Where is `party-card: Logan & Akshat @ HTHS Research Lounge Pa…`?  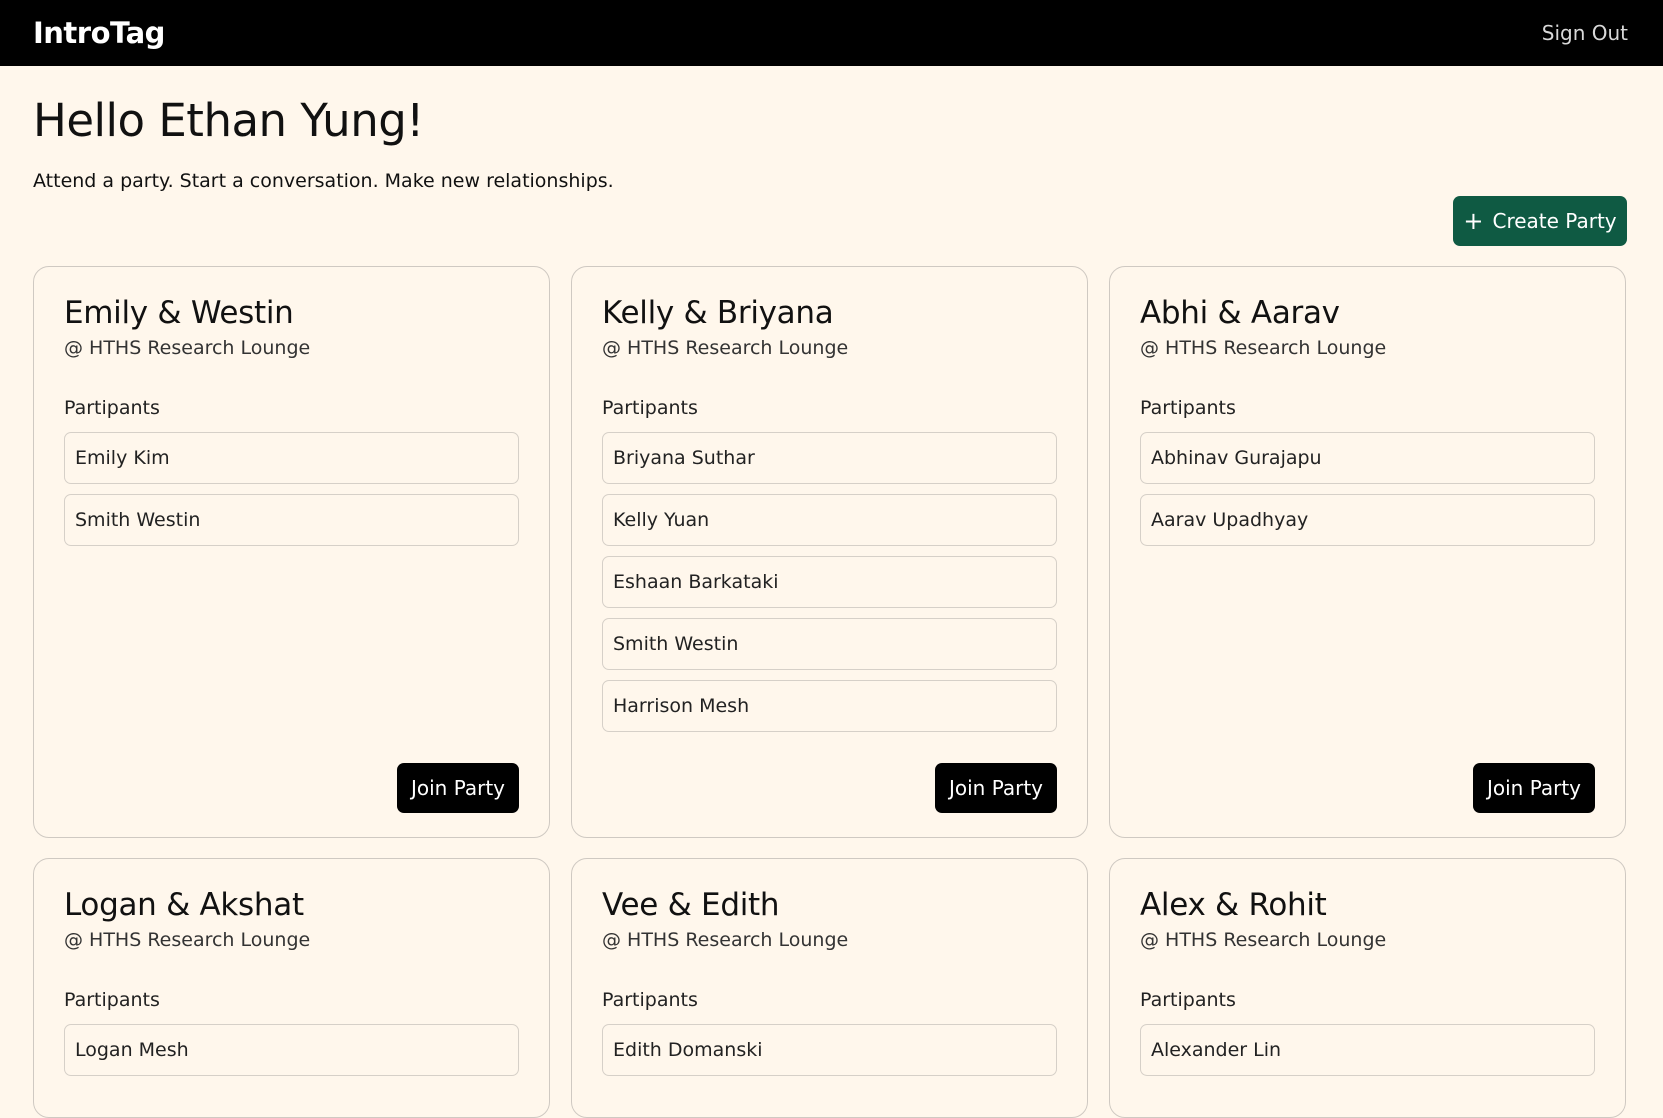
party-card: Logan & Akshat @ HTHS Research Lounge Pa… is located at coordinates (291, 988).